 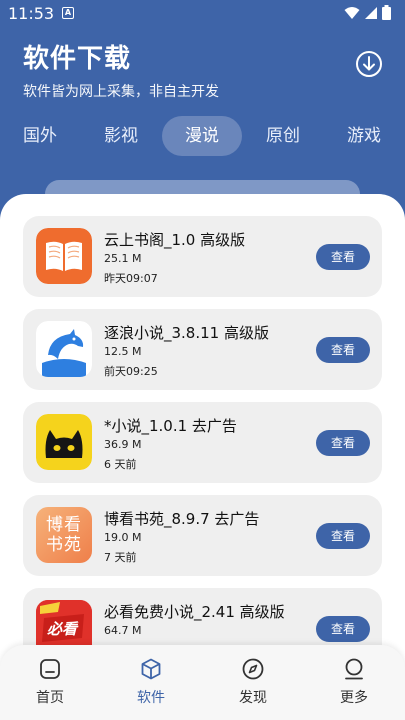 I want to click on nav-software: 软件, so click(x=151, y=682).